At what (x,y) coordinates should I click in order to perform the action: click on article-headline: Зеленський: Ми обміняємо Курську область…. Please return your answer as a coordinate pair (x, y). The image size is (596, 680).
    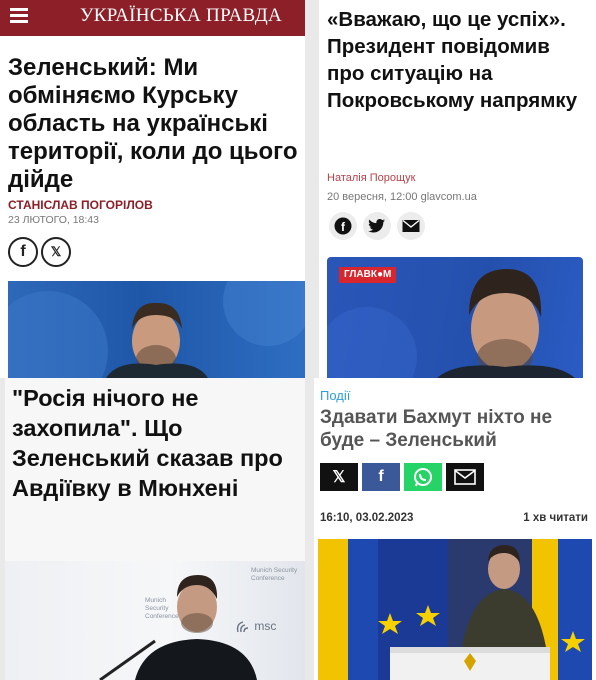
    Looking at the image, I should click on (154, 124).